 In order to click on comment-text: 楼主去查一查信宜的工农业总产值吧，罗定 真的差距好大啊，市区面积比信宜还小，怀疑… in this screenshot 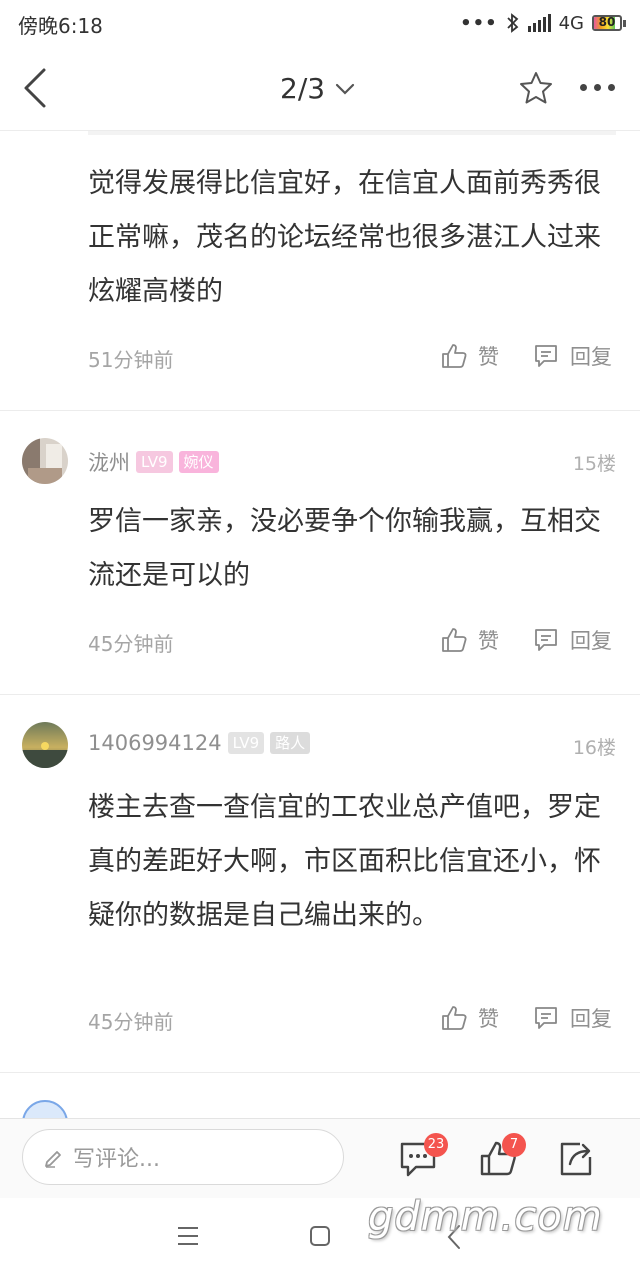, I will do `click(344, 861)`.